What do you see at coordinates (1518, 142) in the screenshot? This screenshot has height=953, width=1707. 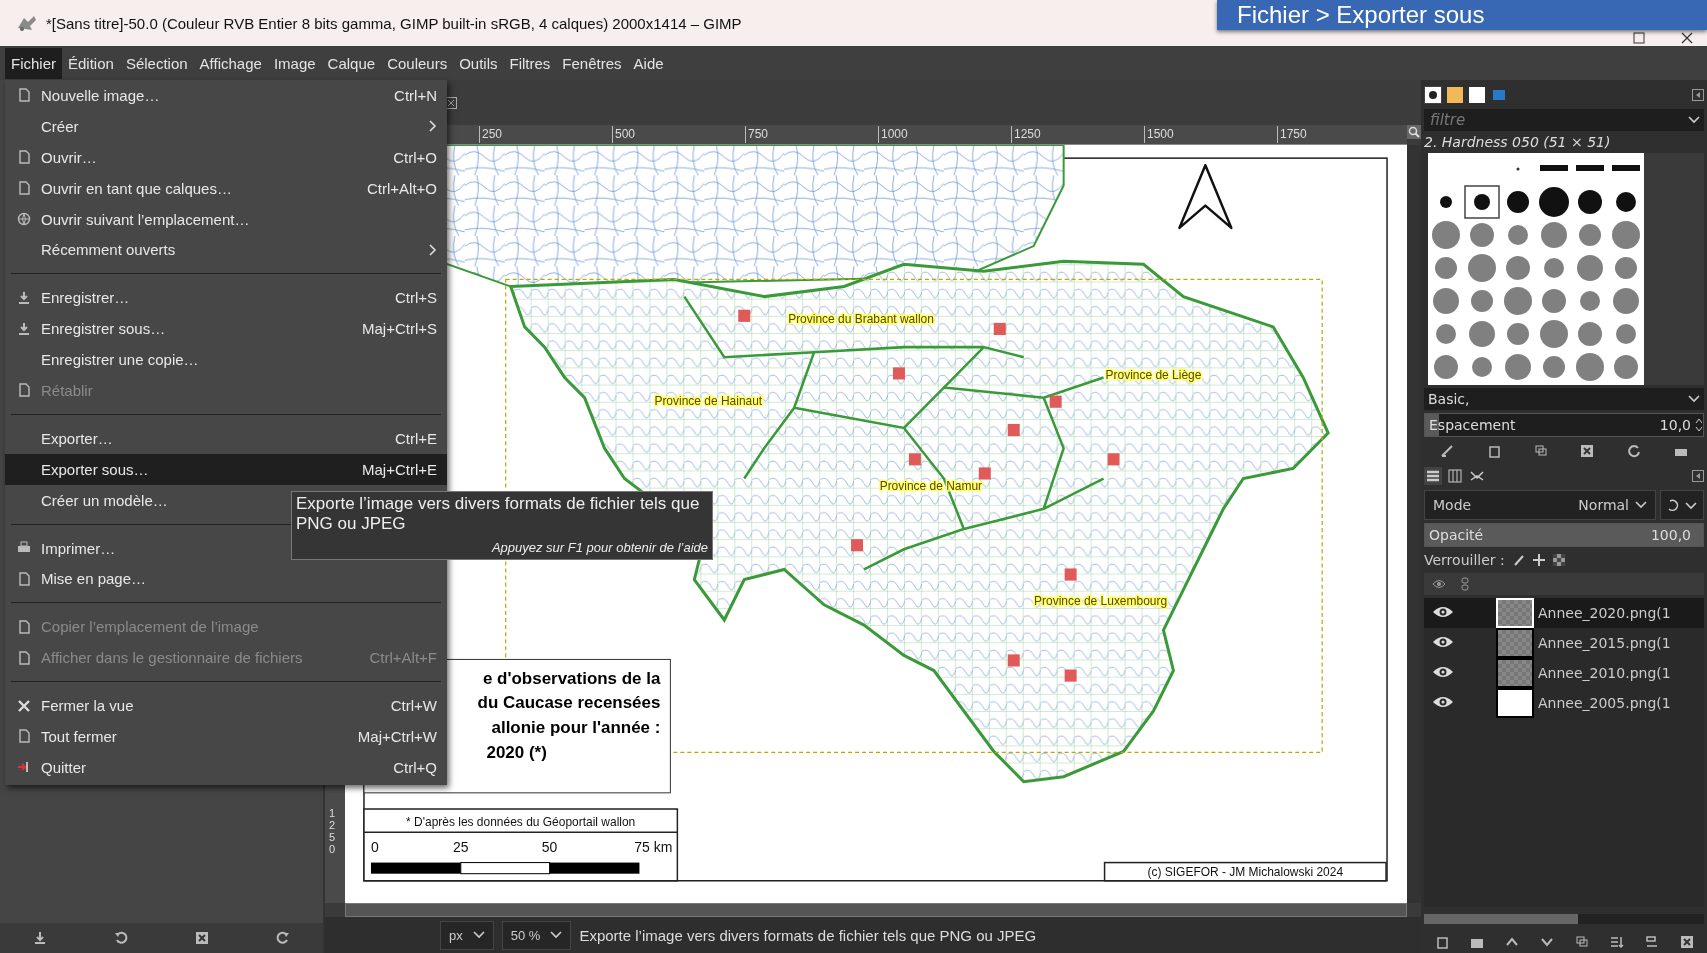 I see `brush-name: 2. Hardness 050 (51 × 51)` at bounding box center [1518, 142].